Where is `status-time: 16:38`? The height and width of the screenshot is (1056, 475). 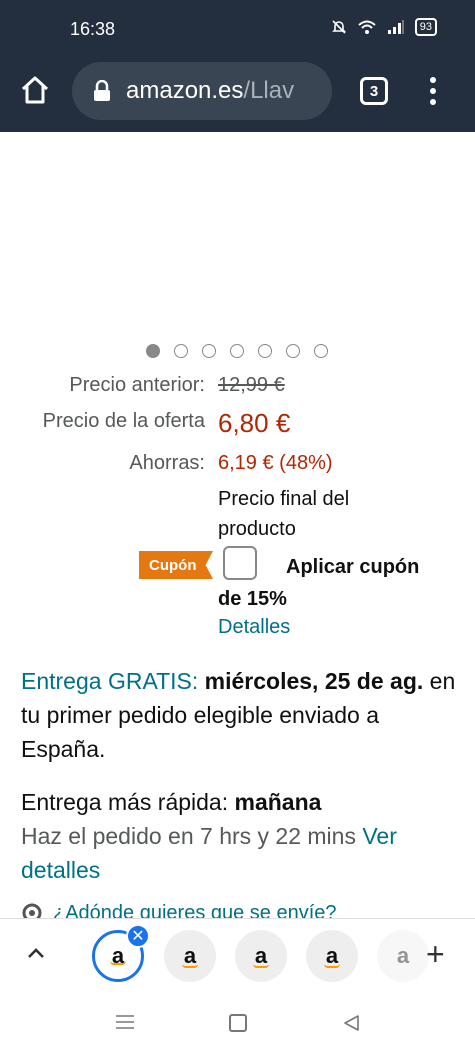 status-time: 16:38 is located at coordinates (93, 29).